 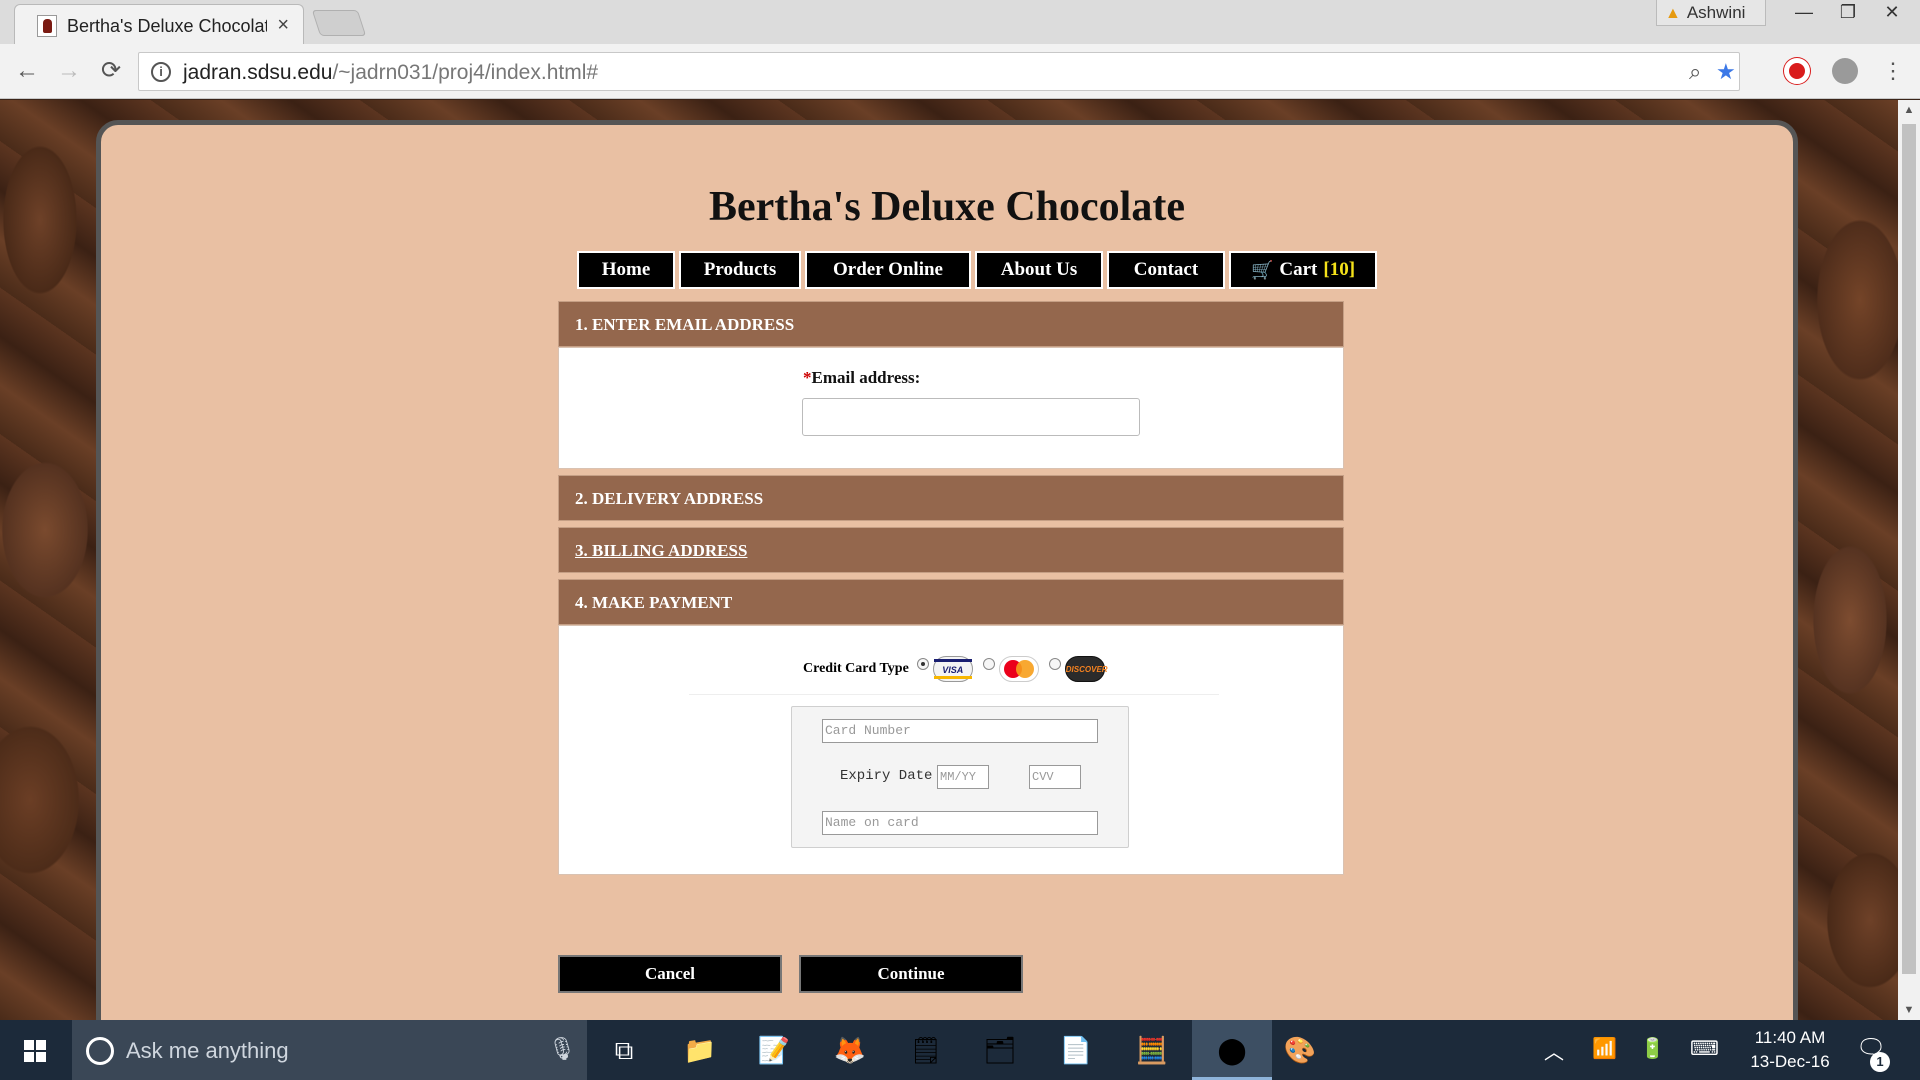 I want to click on wifi-icon: 📶, so click(x=1604, y=1048).